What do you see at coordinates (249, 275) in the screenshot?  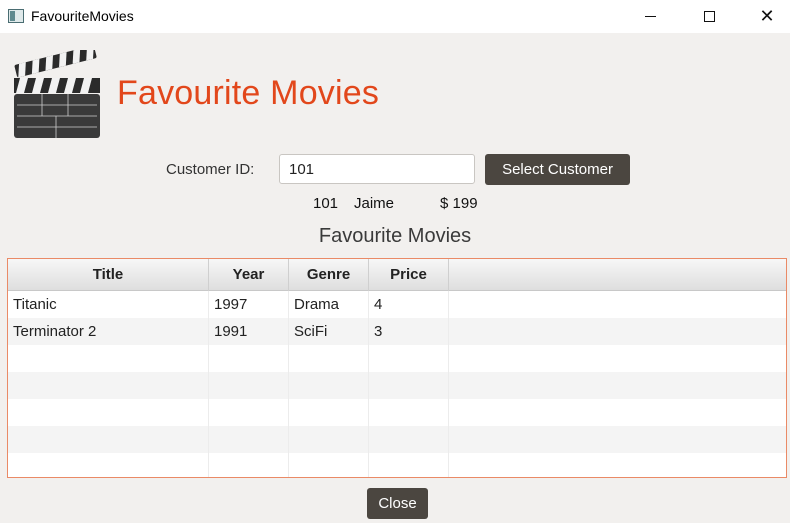 I see `column-header-year: Year` at bounding box center [249, 275].